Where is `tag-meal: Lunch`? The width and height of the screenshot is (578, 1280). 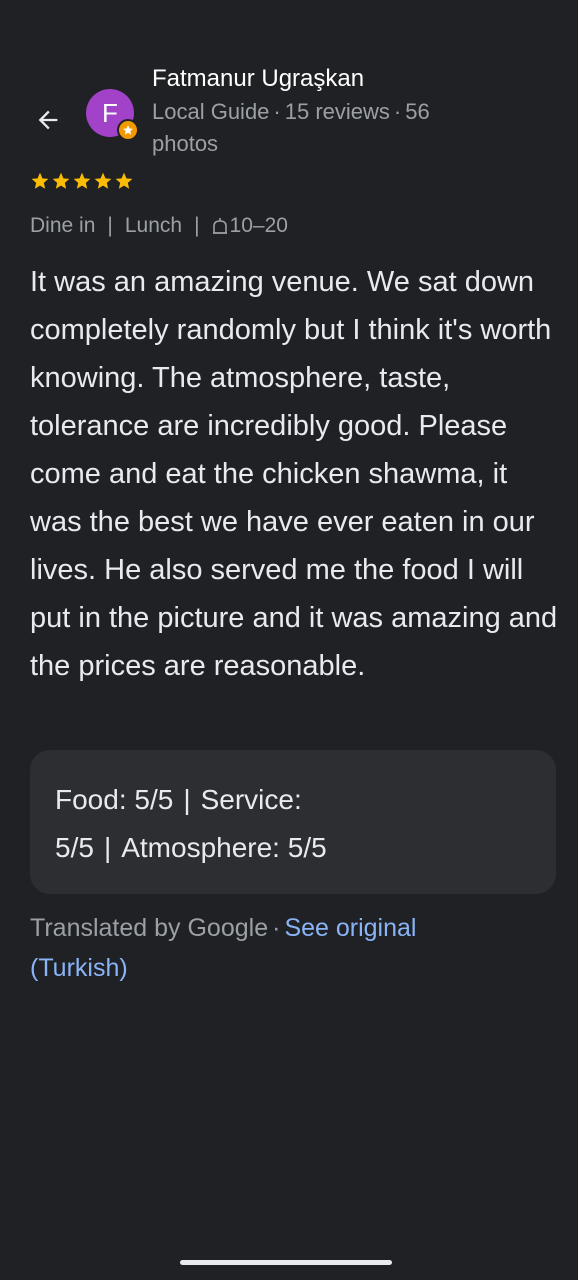 tag-meal: Lunch is located at coordinates (153, 225).